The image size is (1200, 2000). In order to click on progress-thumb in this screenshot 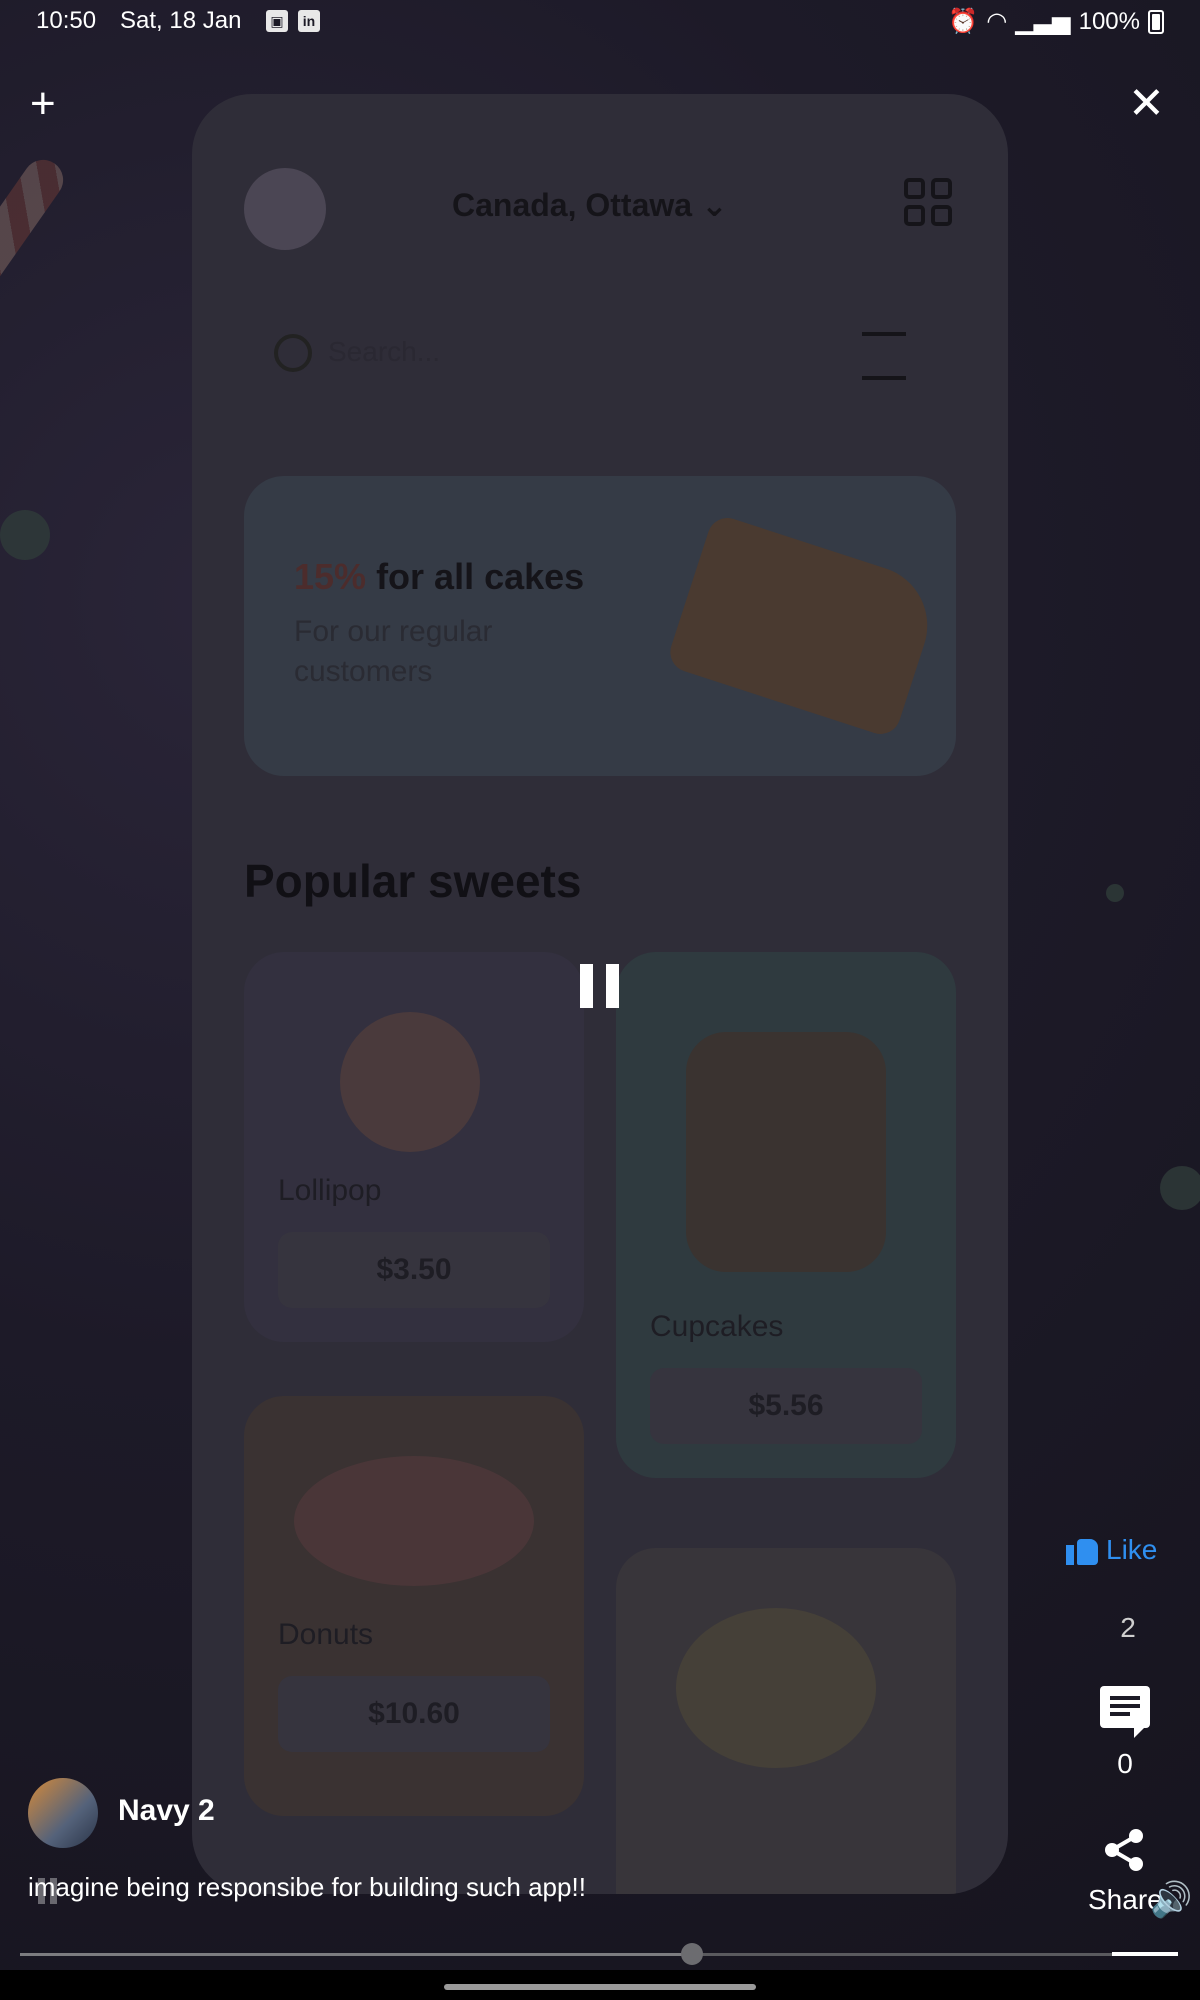, I will do `click(691, 1954)`.